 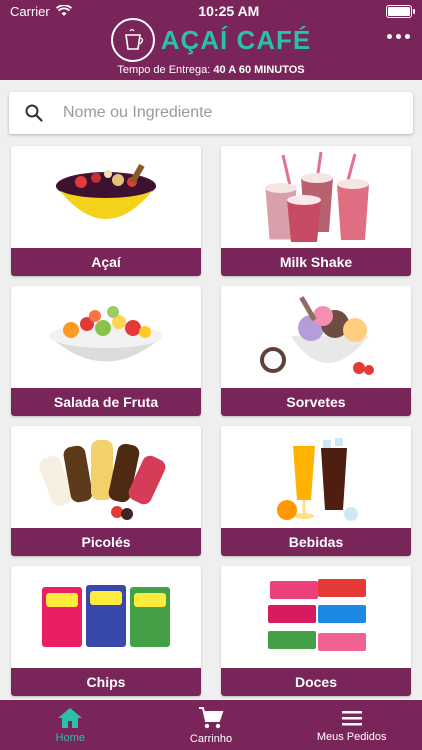 What do you see at coordinates (229, 11) in the screenshot?
I see `status-time: 10:25 AM` at bounding box center [229, 11].